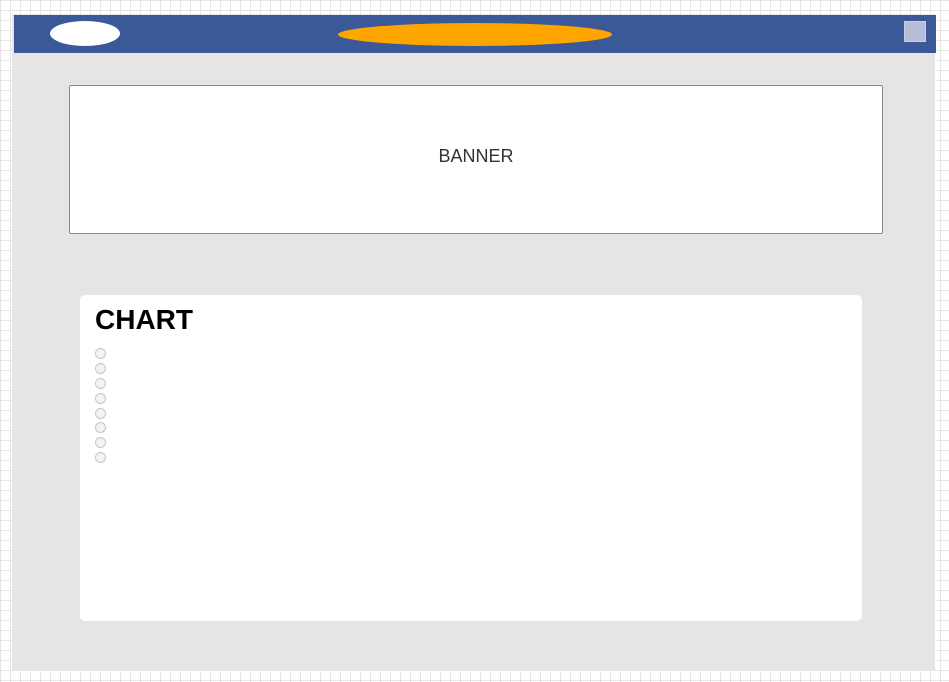  I want to click on logo, so click(85, 33).